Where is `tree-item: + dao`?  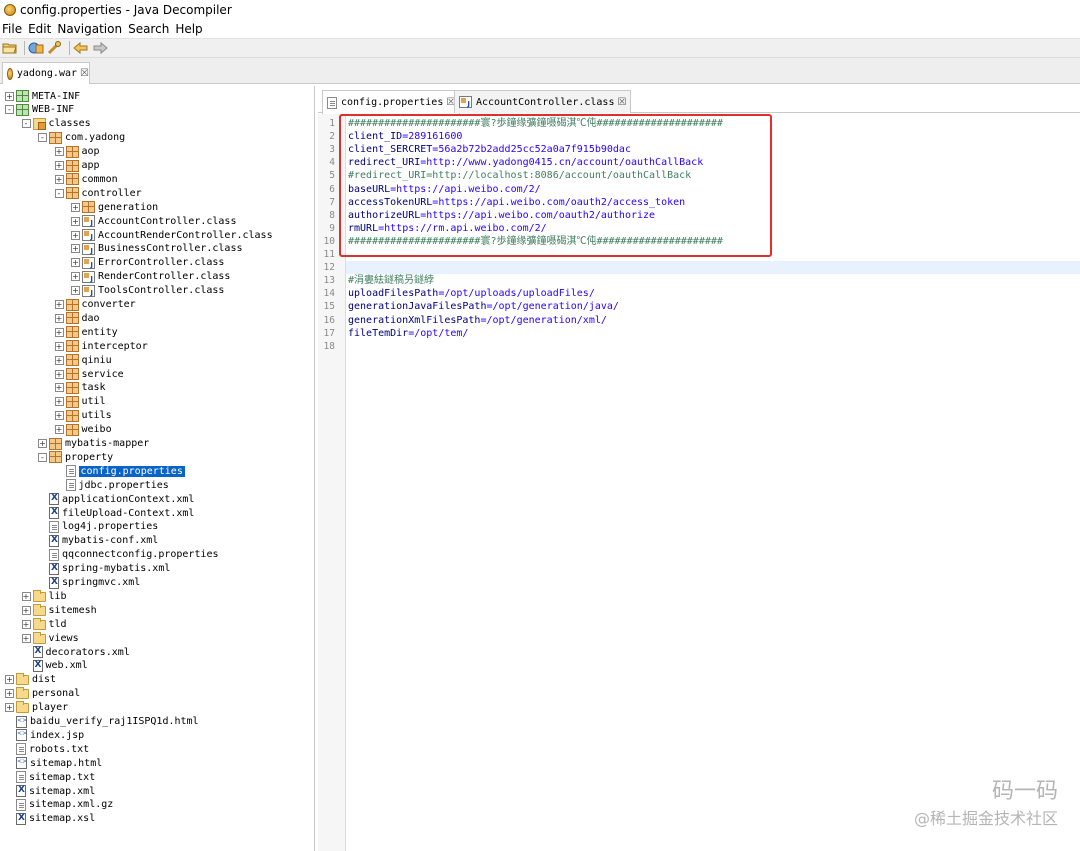 tree-item: + dao is located at coordinates (77, 318).